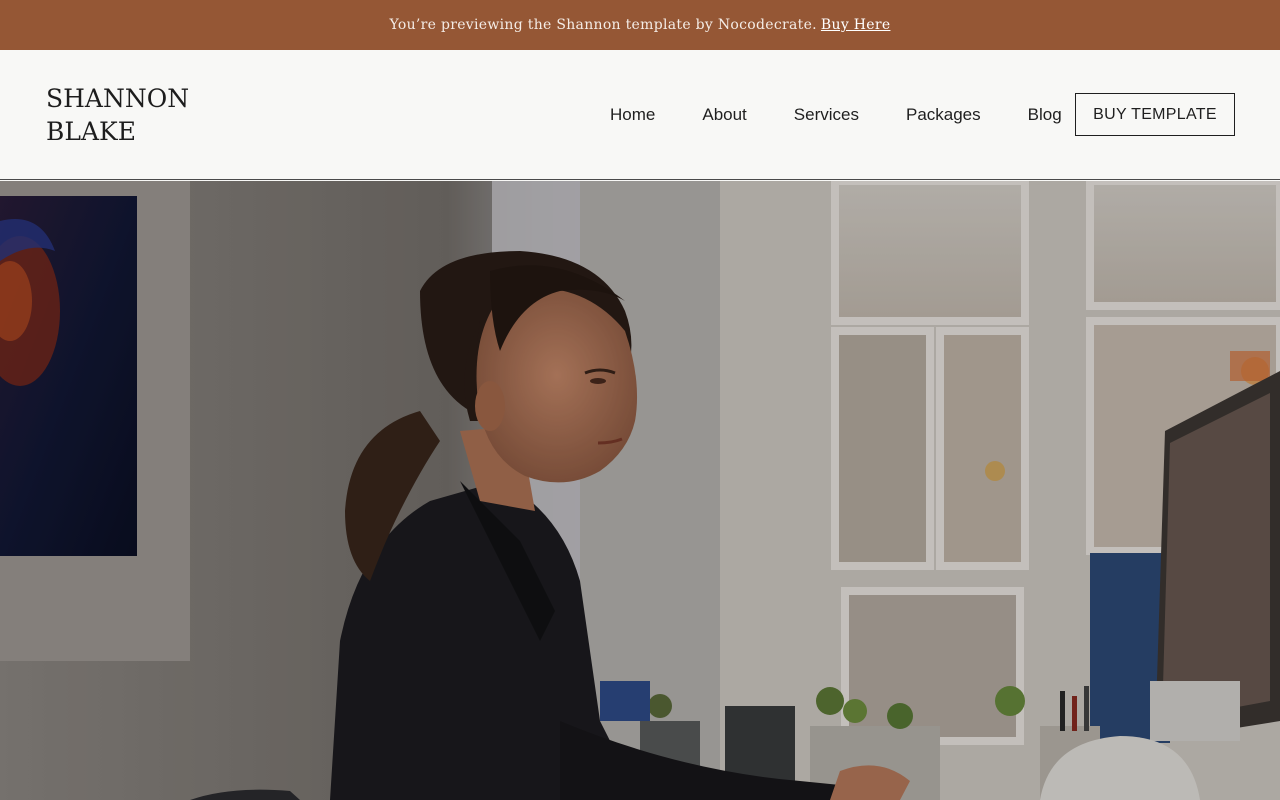 The width and height of the screenshot is (1280, 800). What do you see at coordinates (826, 115) in the screenshot?
I see `nav-services: Services` at bounding box center [826, 115].